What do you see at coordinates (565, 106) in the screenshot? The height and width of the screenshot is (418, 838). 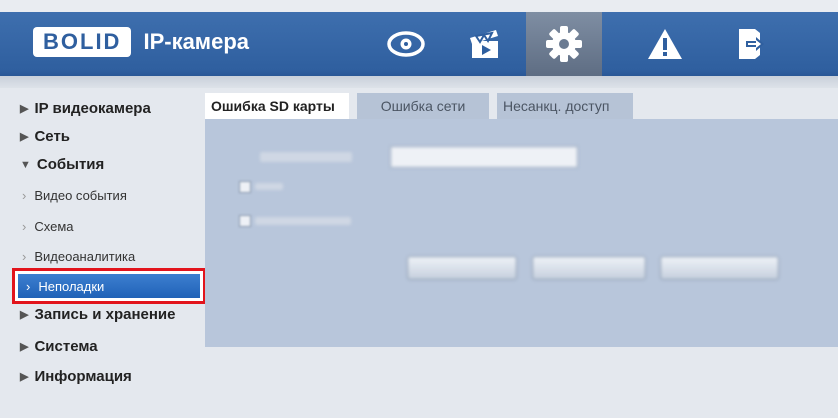 I see `tab-unauthorized-access: Несанкц. доступ` at bounding box center [565, 106].